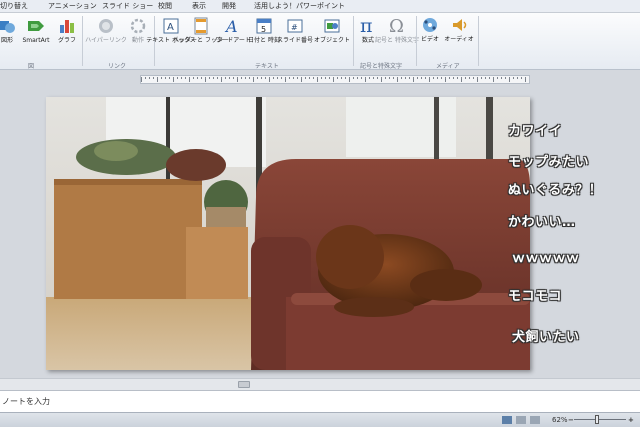 This screenshot has width=640, height=427. What do you see at coordinates (597, 419) in the screenshot?
I see `zoom-slider-thumb` at bounding box center [597, 419].